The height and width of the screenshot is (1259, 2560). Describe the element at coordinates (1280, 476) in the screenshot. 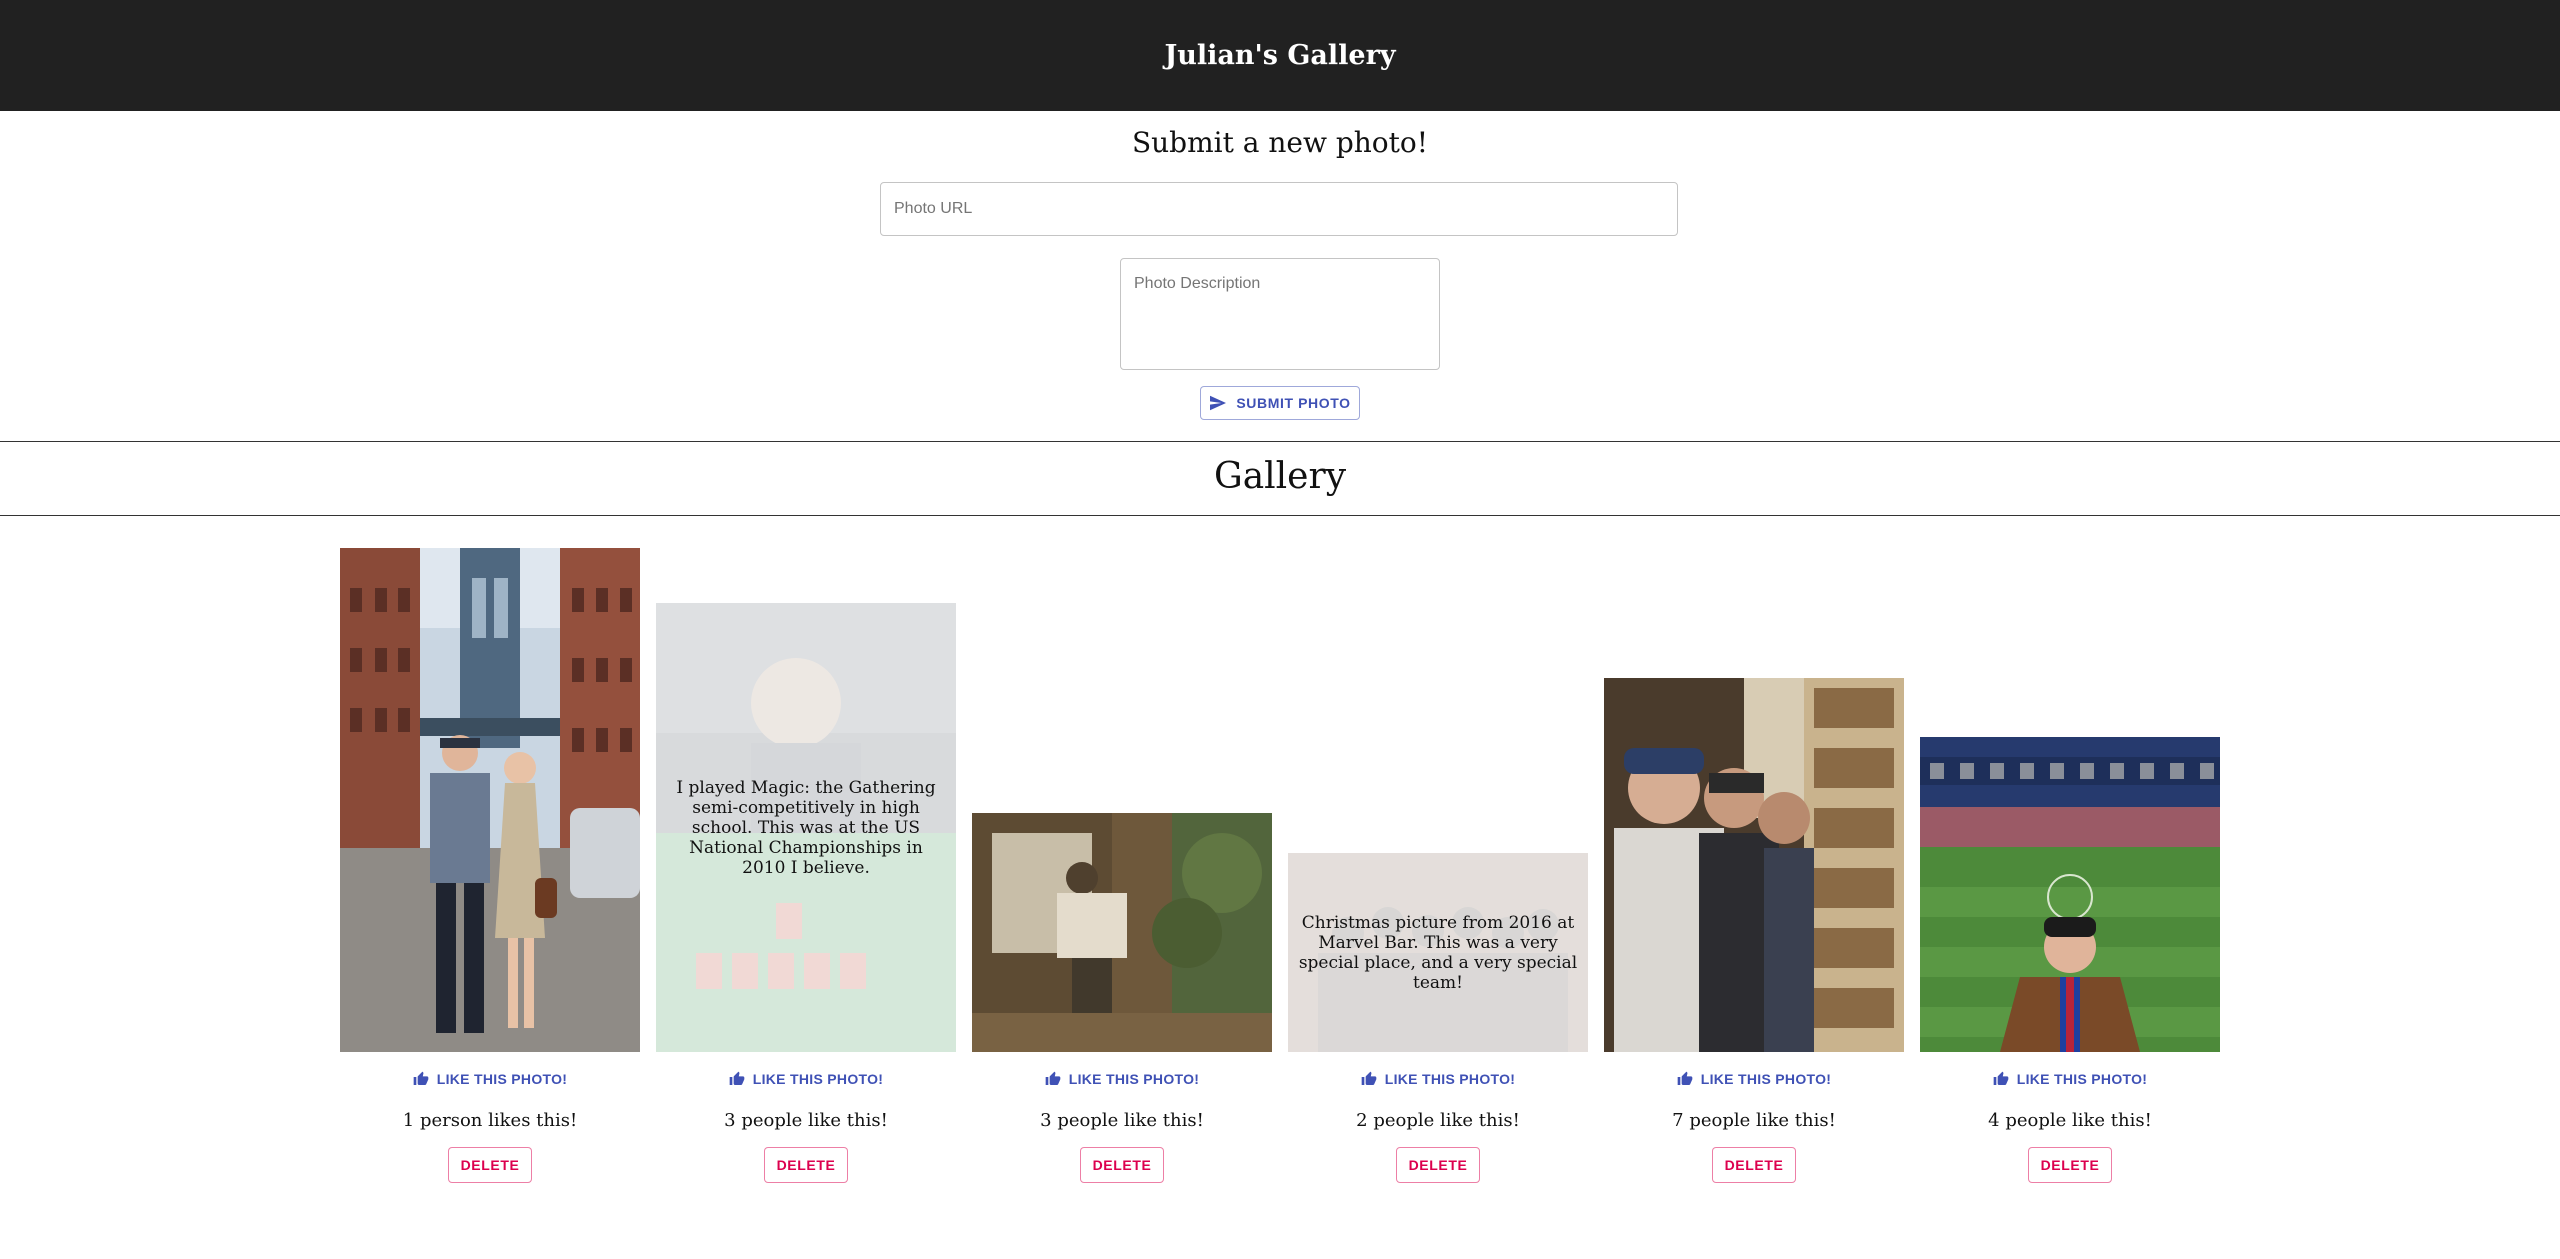

I see `gallery-title: Gallery` at that location.